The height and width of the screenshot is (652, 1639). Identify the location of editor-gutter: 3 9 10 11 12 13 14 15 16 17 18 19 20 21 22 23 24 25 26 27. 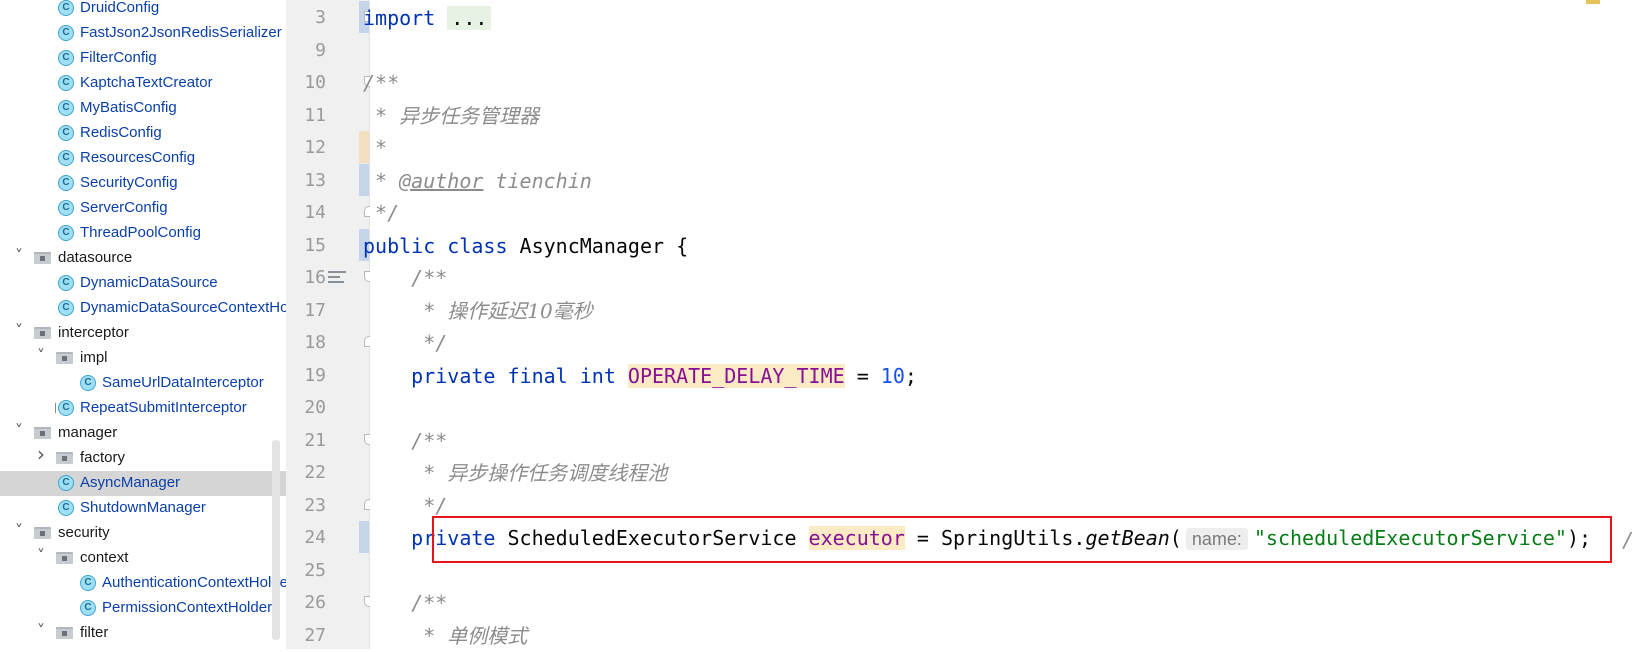
(330, 325).